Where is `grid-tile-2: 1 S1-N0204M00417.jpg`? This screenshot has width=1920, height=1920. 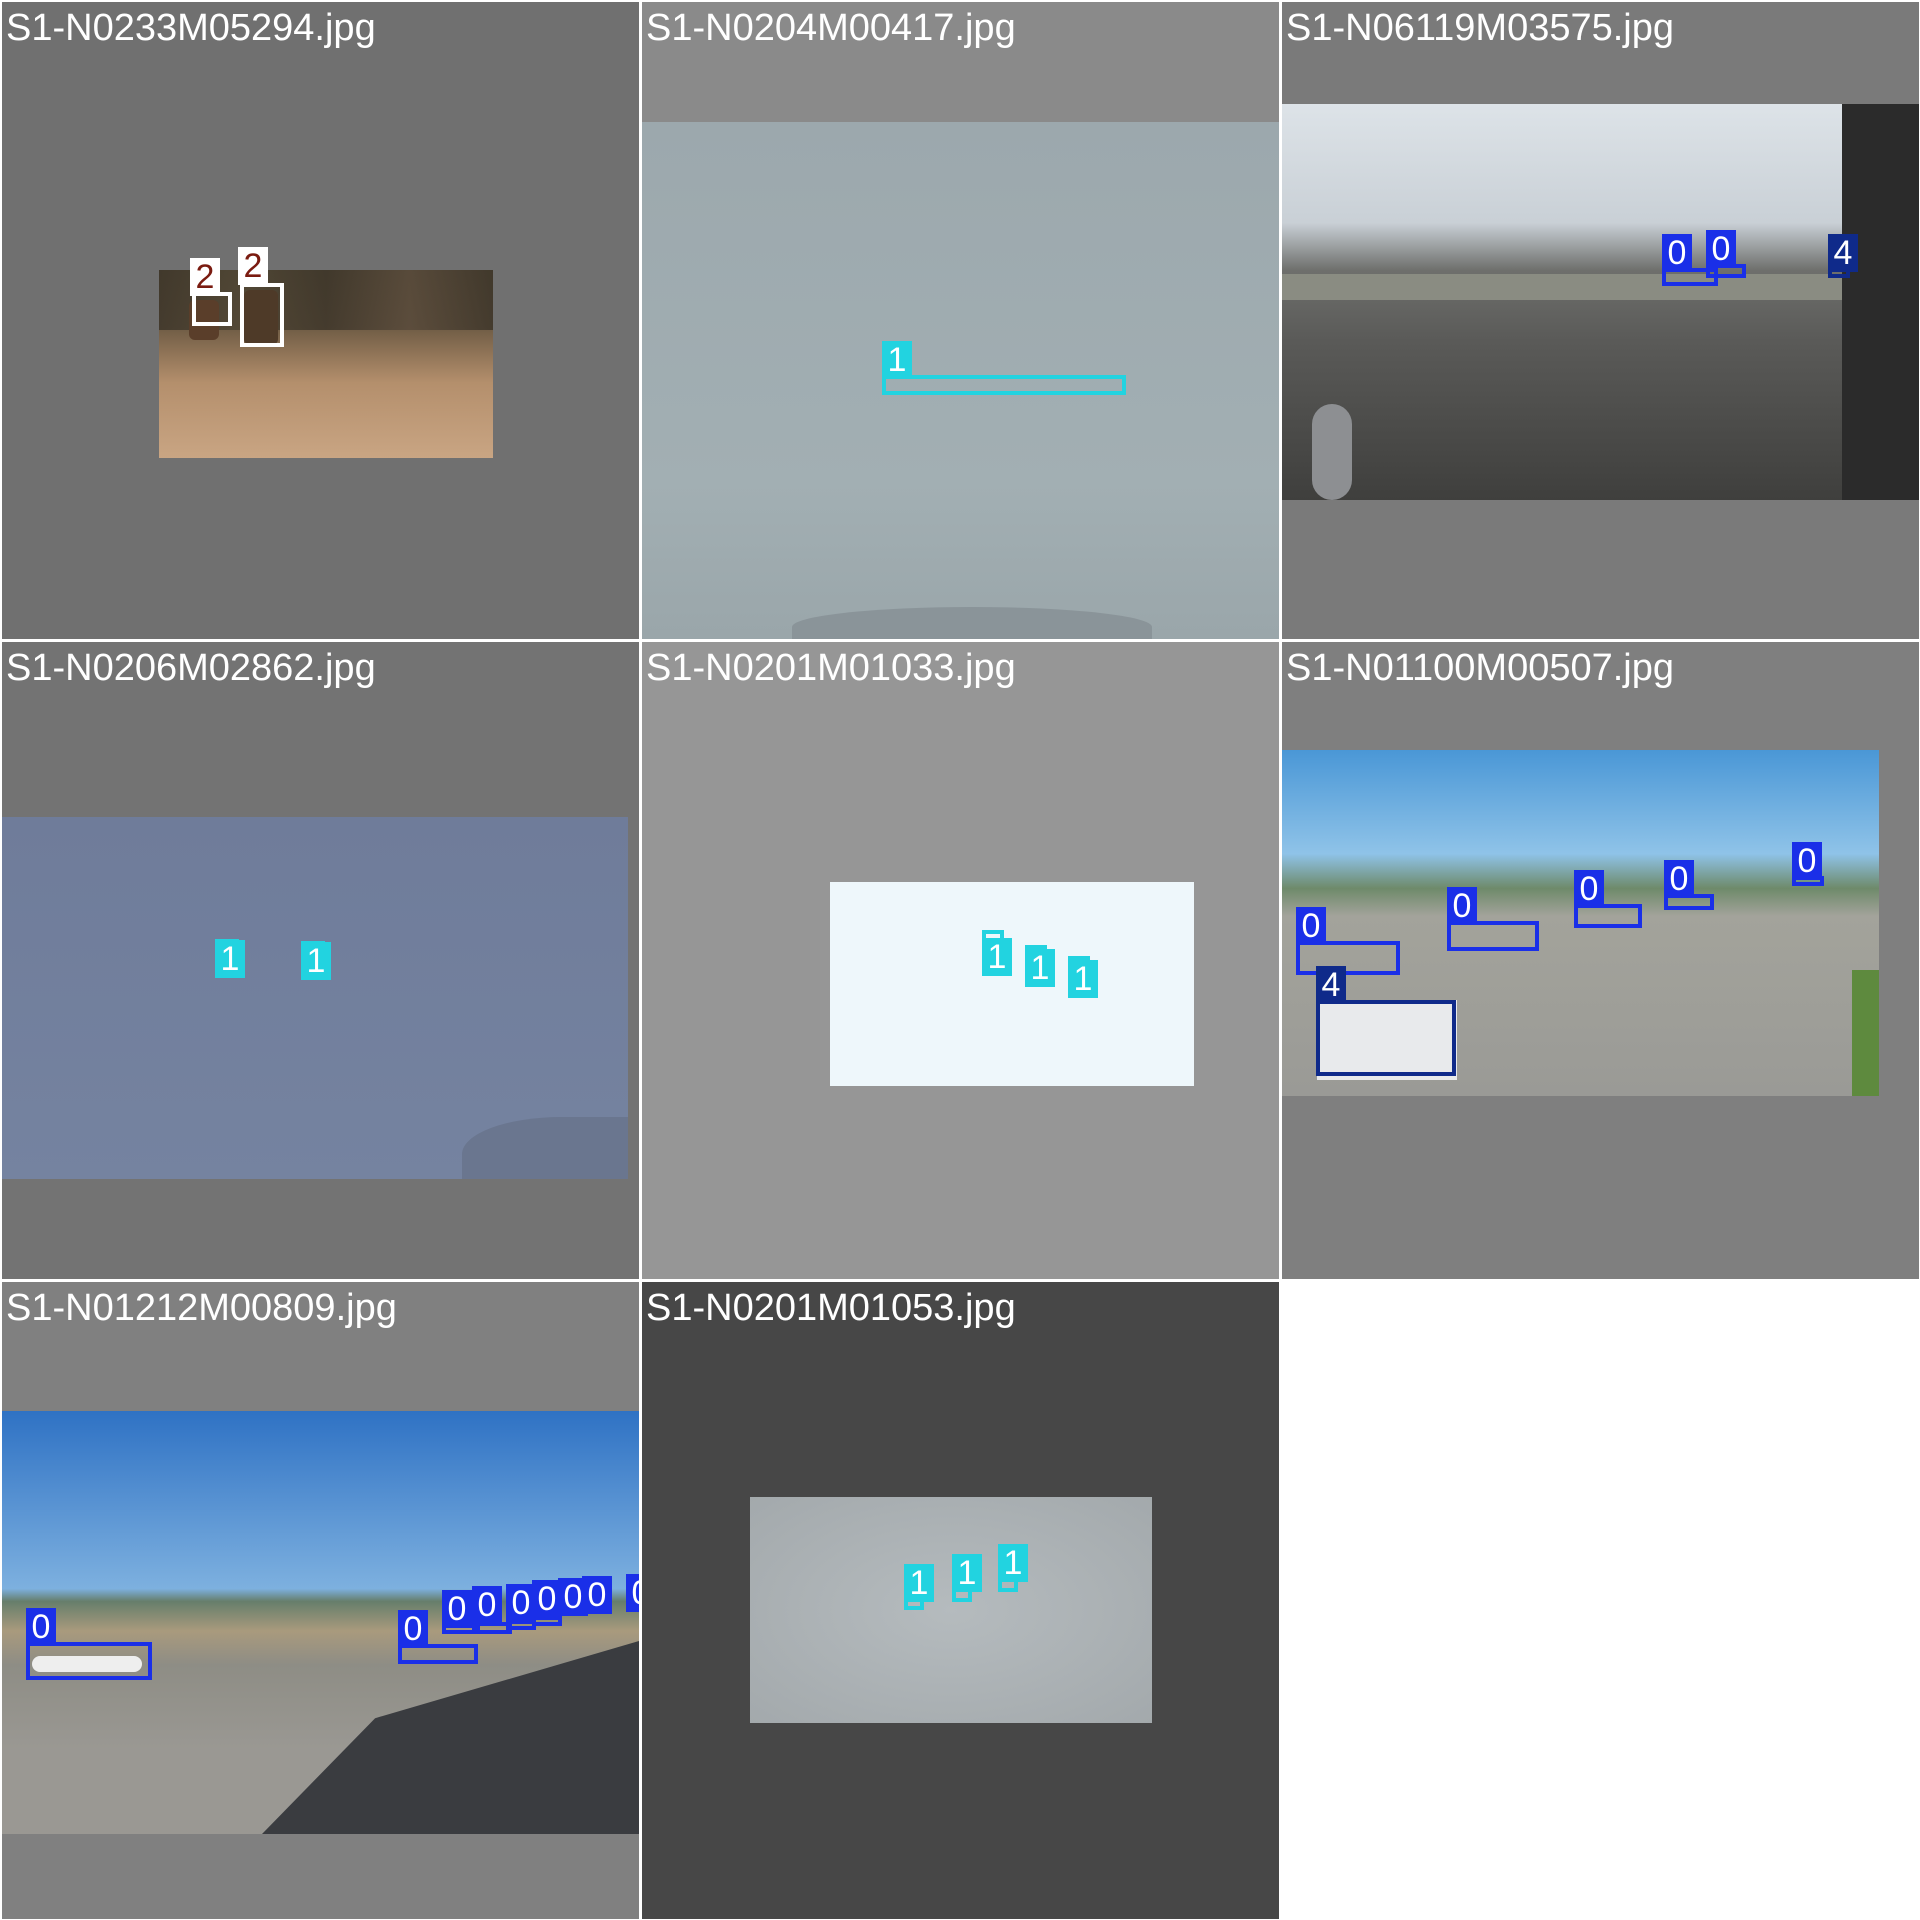 grid-tile-2: 1 S1-N0204M00417.jpg is located at coordinates (960, 320).